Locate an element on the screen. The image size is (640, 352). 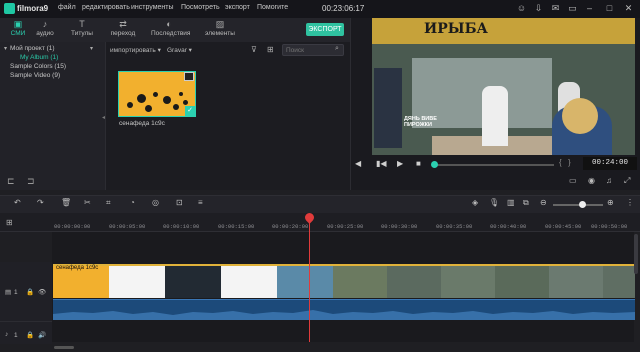
video-track-number: 1 is located at coordinates (16, 292).